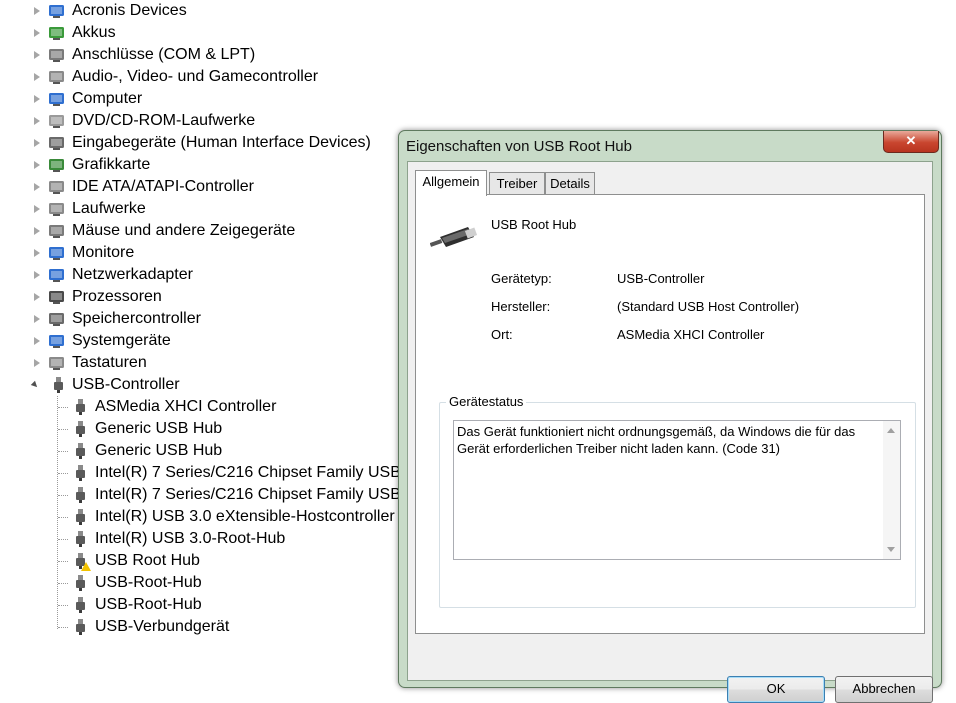 The height and width of the screenshot is (703, 956). I want to click on tree-item-label: Mäuse und andere Zeigegeräte, so click(184, 230).